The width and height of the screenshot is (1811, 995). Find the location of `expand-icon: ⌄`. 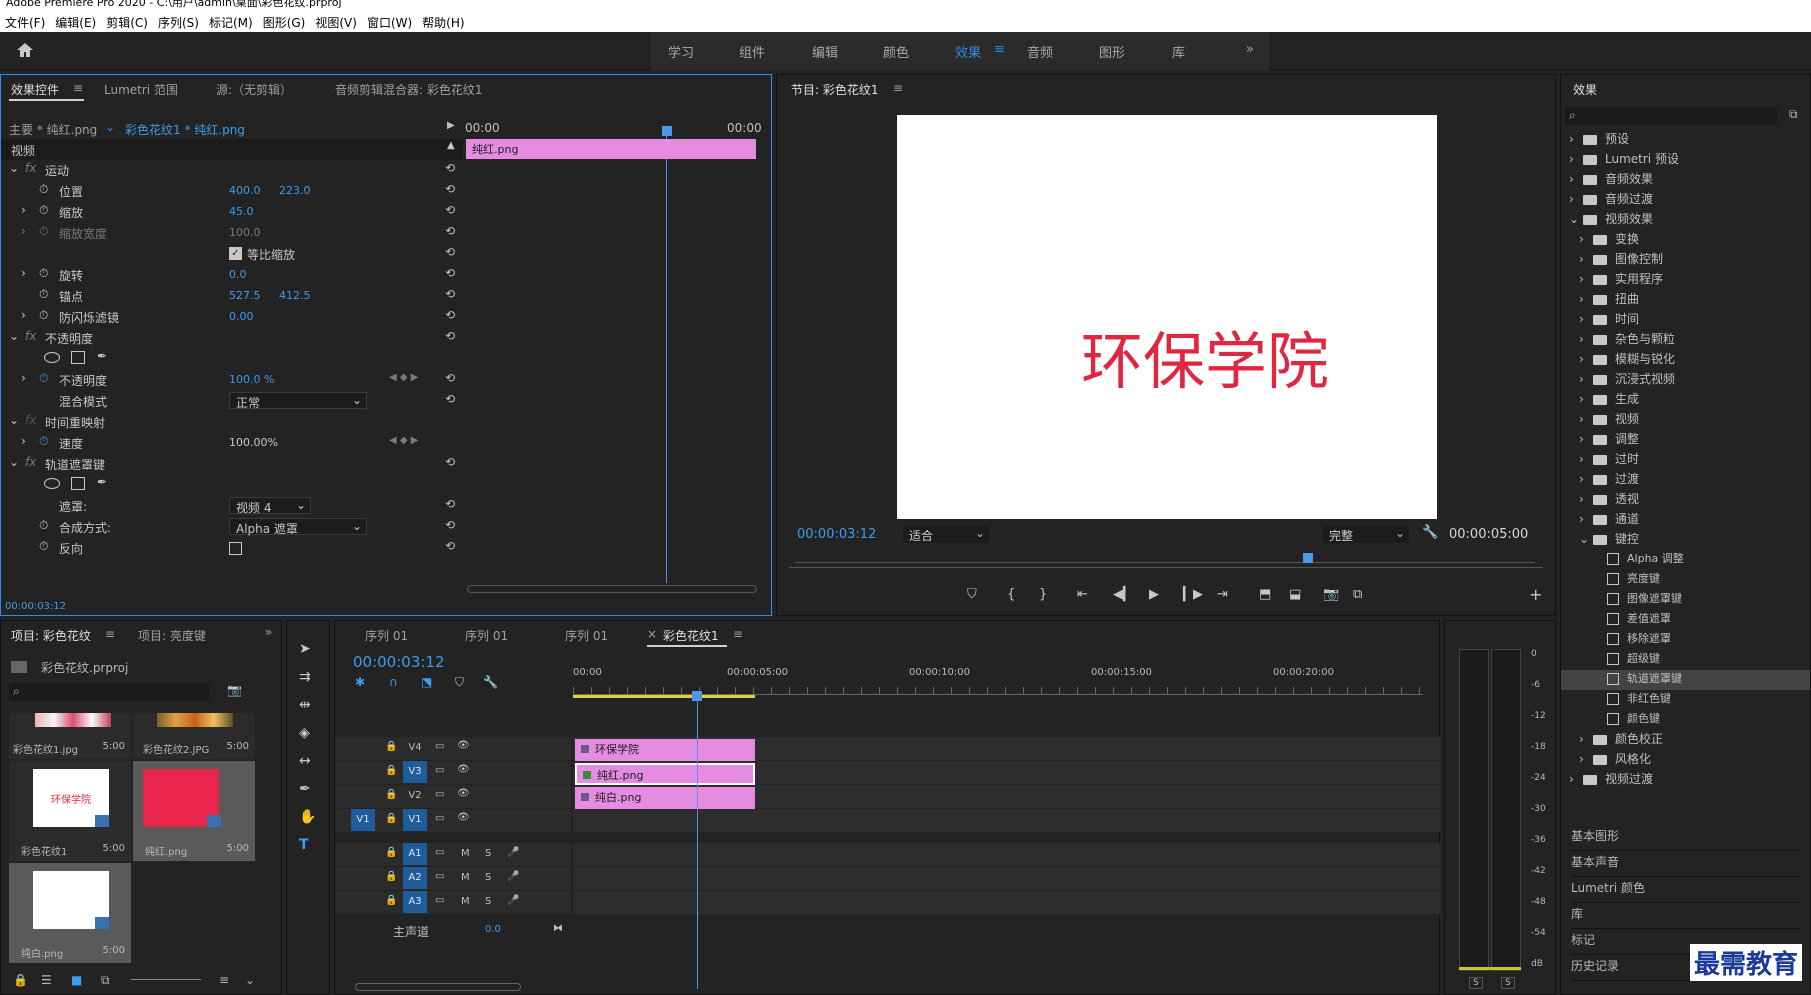

expand-icon: ⌄ is located at coordinates (14, 336).